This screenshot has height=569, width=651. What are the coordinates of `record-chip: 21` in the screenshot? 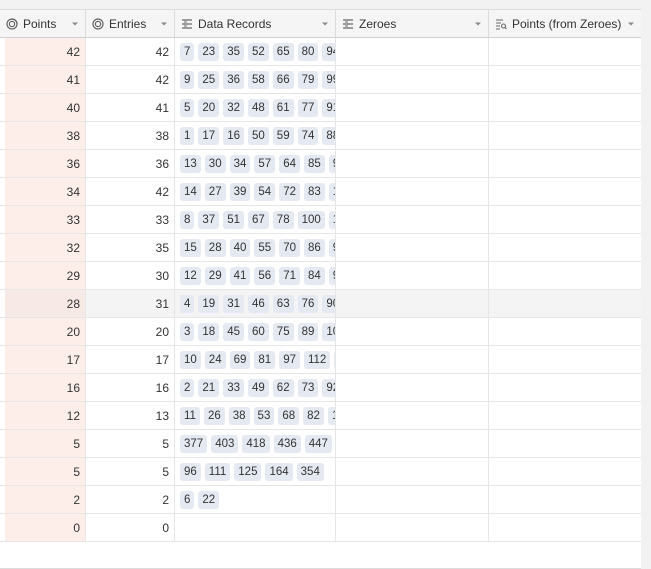 It's located at (209, 387).